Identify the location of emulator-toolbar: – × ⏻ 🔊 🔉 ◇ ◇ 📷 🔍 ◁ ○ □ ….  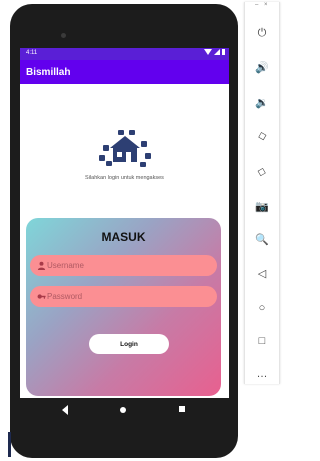
(262, 193).